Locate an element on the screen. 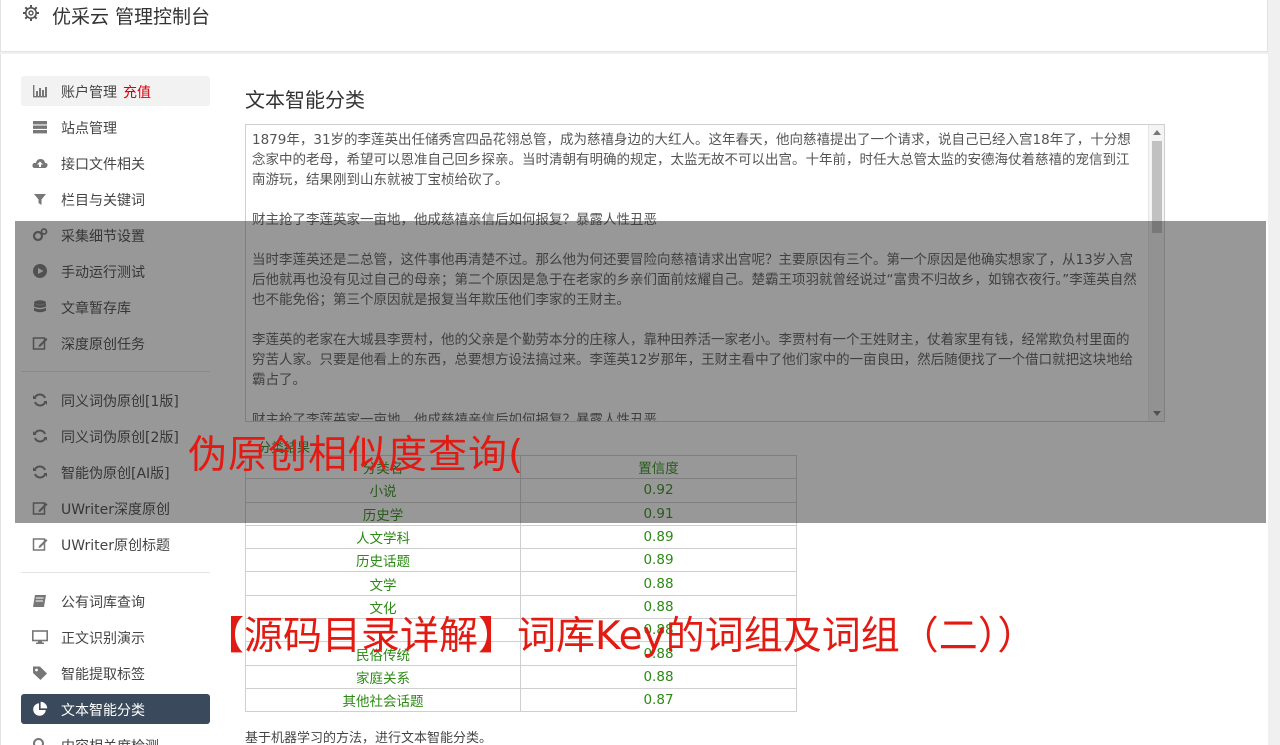 The height and width of the screenshot is (745, 1280). filter-icon is located at coordinates (40, 199).